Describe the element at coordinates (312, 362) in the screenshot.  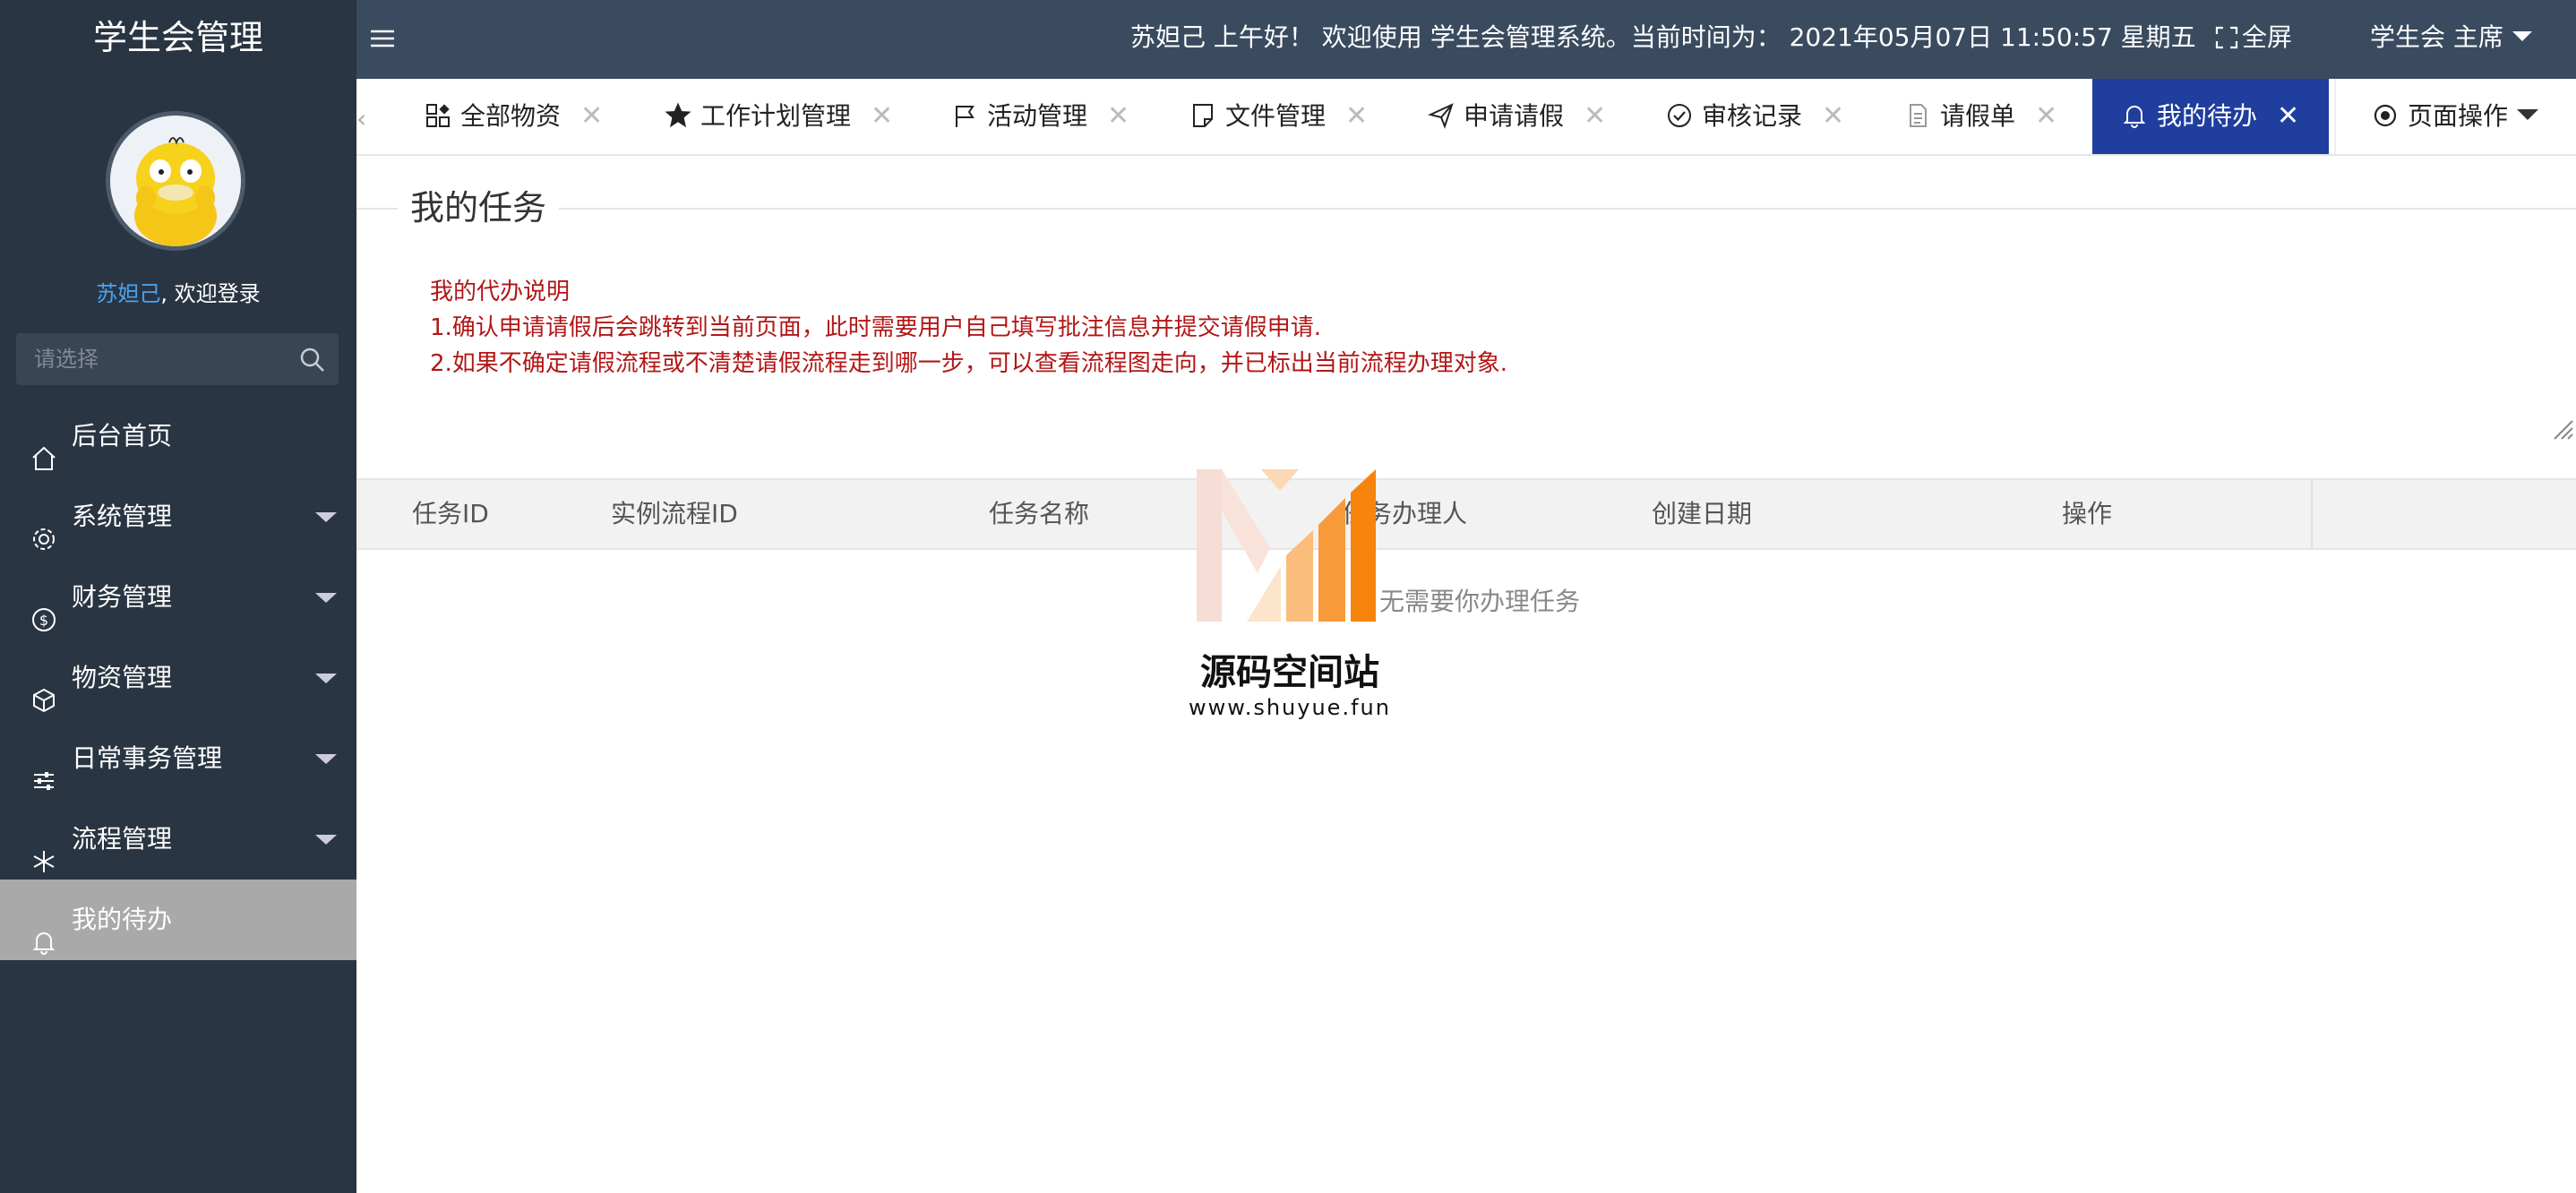
I see `search-icon` at that location.